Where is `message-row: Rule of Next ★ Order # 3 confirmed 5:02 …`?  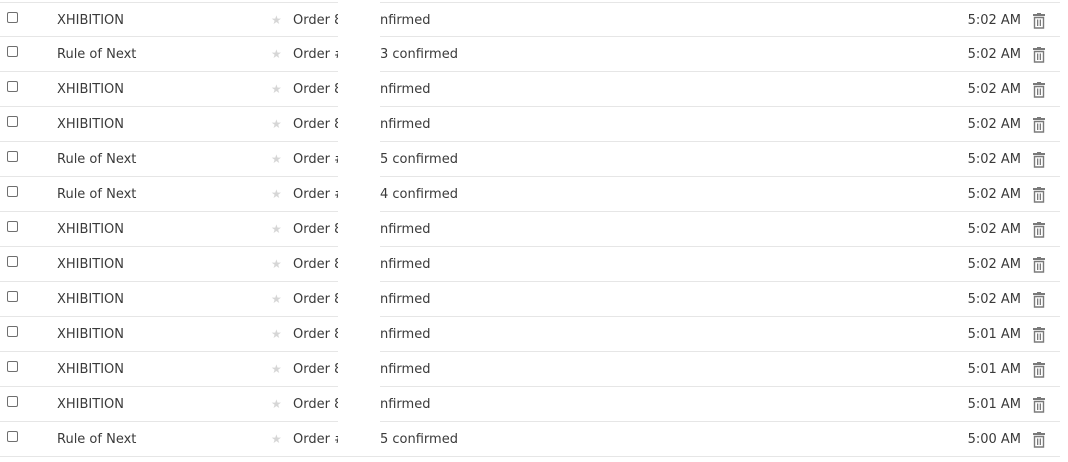
message-row: Rule of Next ★ Order # 3 confirmed 5:02 … is located at coordinates (530, 54).